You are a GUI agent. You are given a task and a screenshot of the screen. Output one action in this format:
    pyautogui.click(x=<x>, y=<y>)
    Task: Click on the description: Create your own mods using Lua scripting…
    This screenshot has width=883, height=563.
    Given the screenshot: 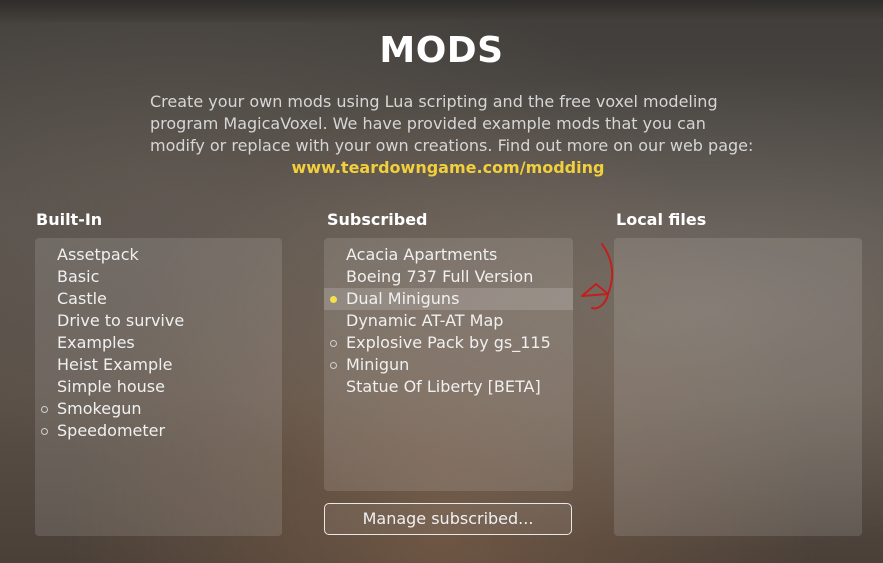 What is the action you would take?
    pyautogui.click(x=455, y=124)
    